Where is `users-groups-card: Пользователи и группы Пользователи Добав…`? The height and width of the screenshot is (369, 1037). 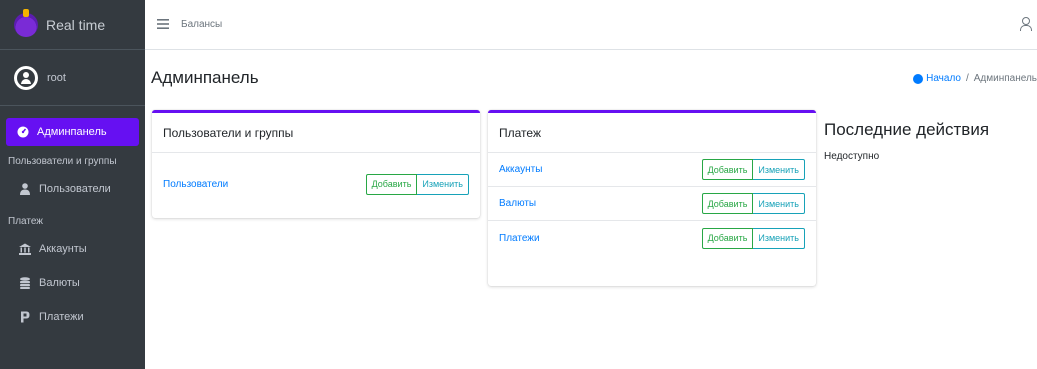 users-groups-card: Пользователи и группы Пользователи Добав… is located at coordinates (316, 164).